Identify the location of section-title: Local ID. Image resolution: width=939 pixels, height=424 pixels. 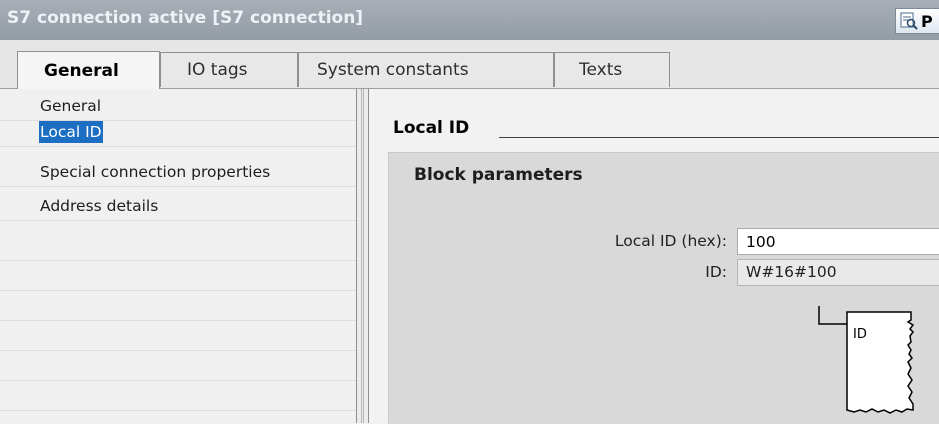
(431, 128).